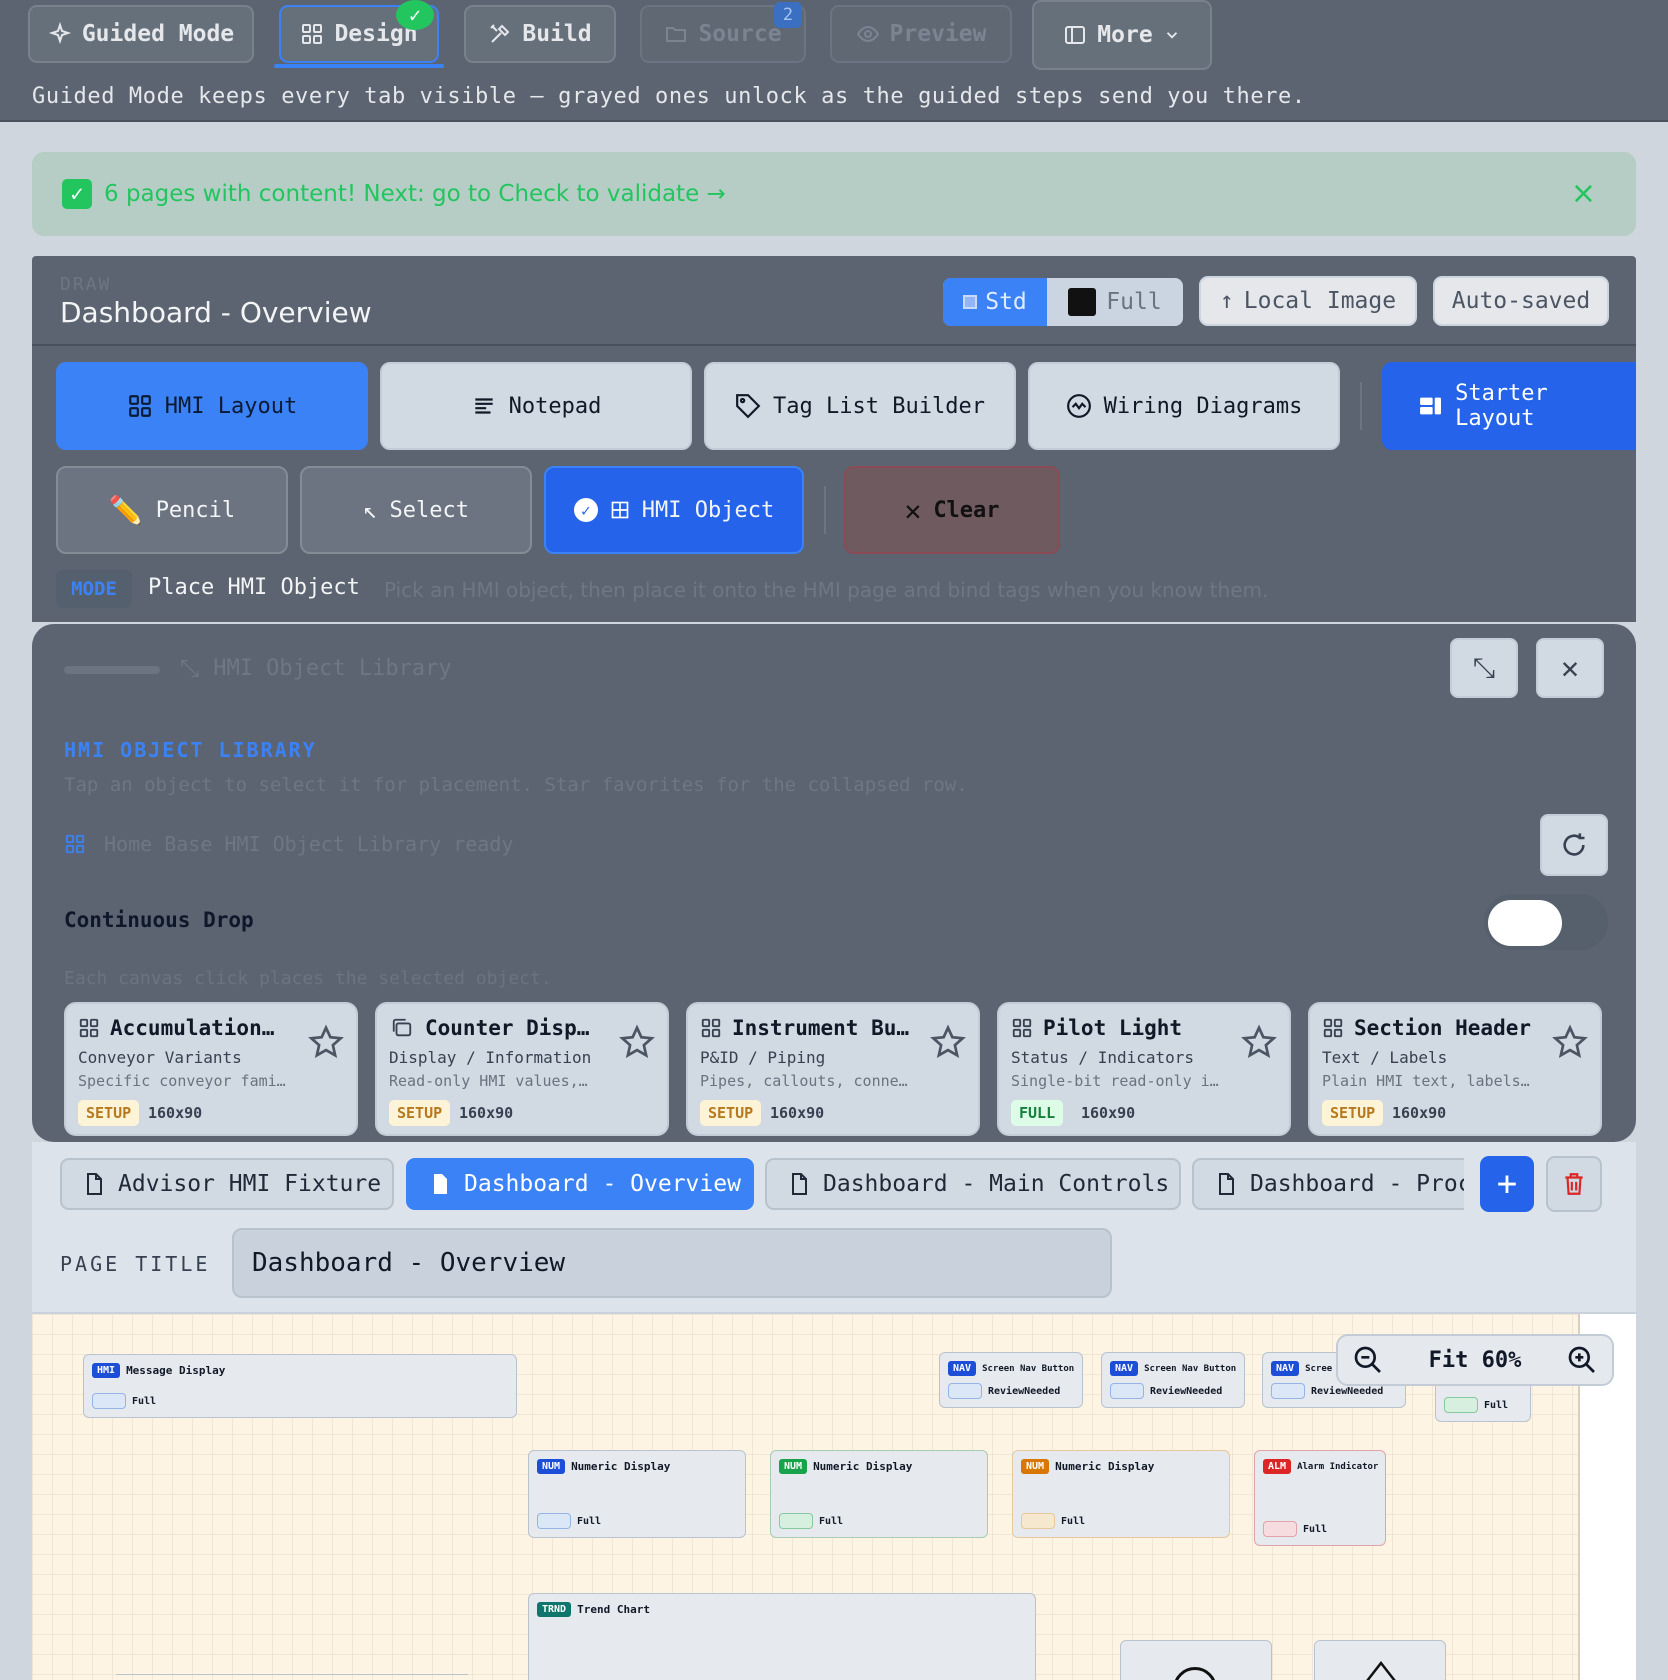 This screenshot has width=1668, height=1680. I want to click on tool-pencil: ✏️ Pencil, so click(172, 510).